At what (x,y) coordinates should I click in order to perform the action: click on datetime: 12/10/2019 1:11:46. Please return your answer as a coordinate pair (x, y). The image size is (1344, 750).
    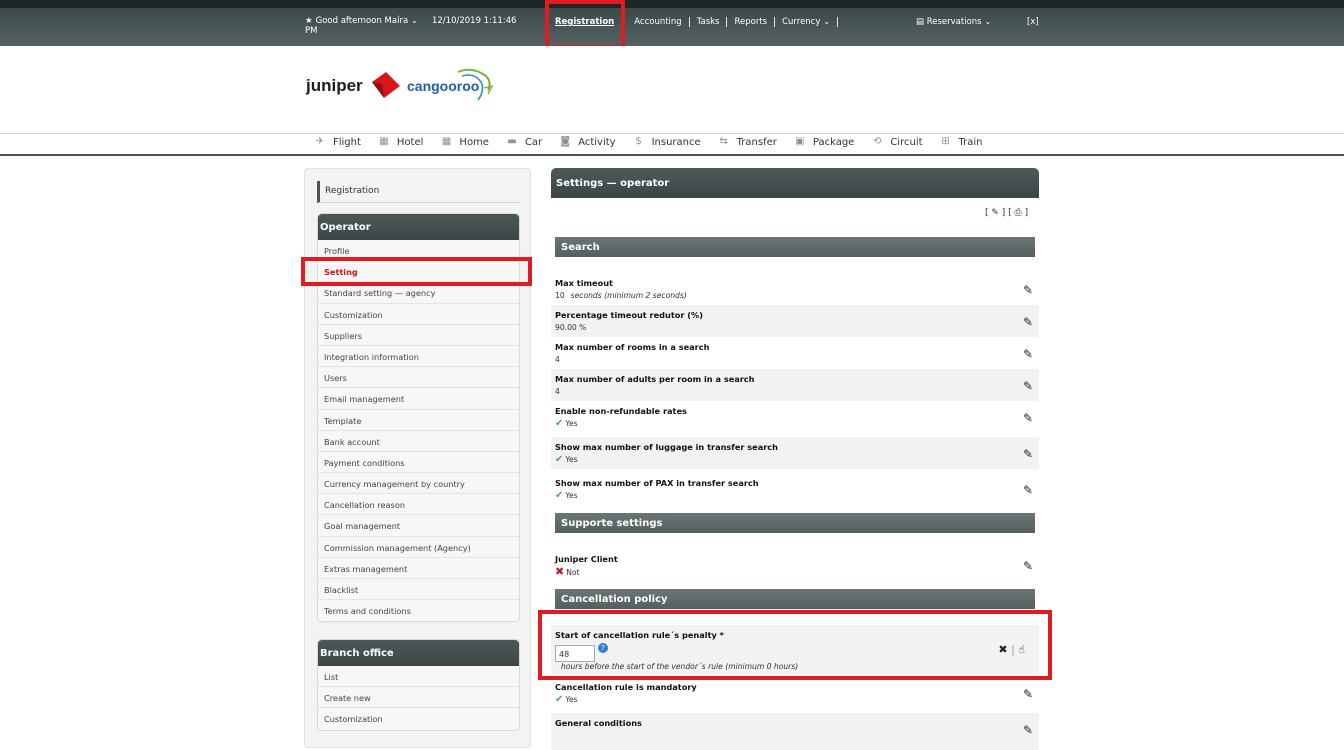
    Looking at the image, I should click on (474, 21).